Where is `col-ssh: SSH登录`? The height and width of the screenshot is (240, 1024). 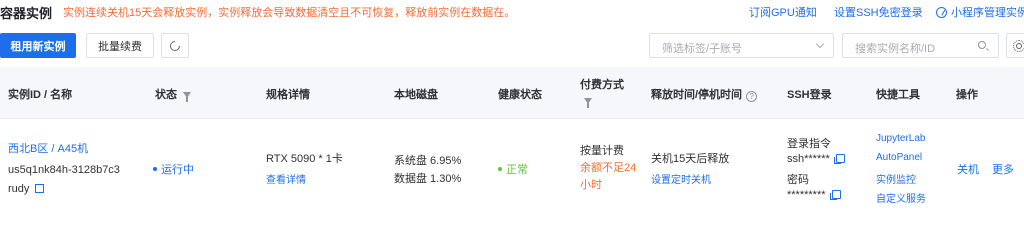
col-ssh: SSH登录 is located at coordinates (809, 95).